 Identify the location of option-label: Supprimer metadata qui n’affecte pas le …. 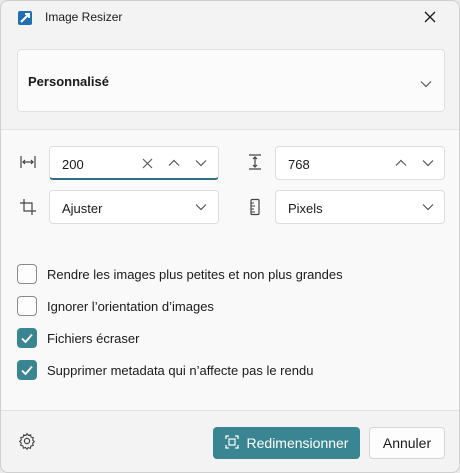
(180, 370).